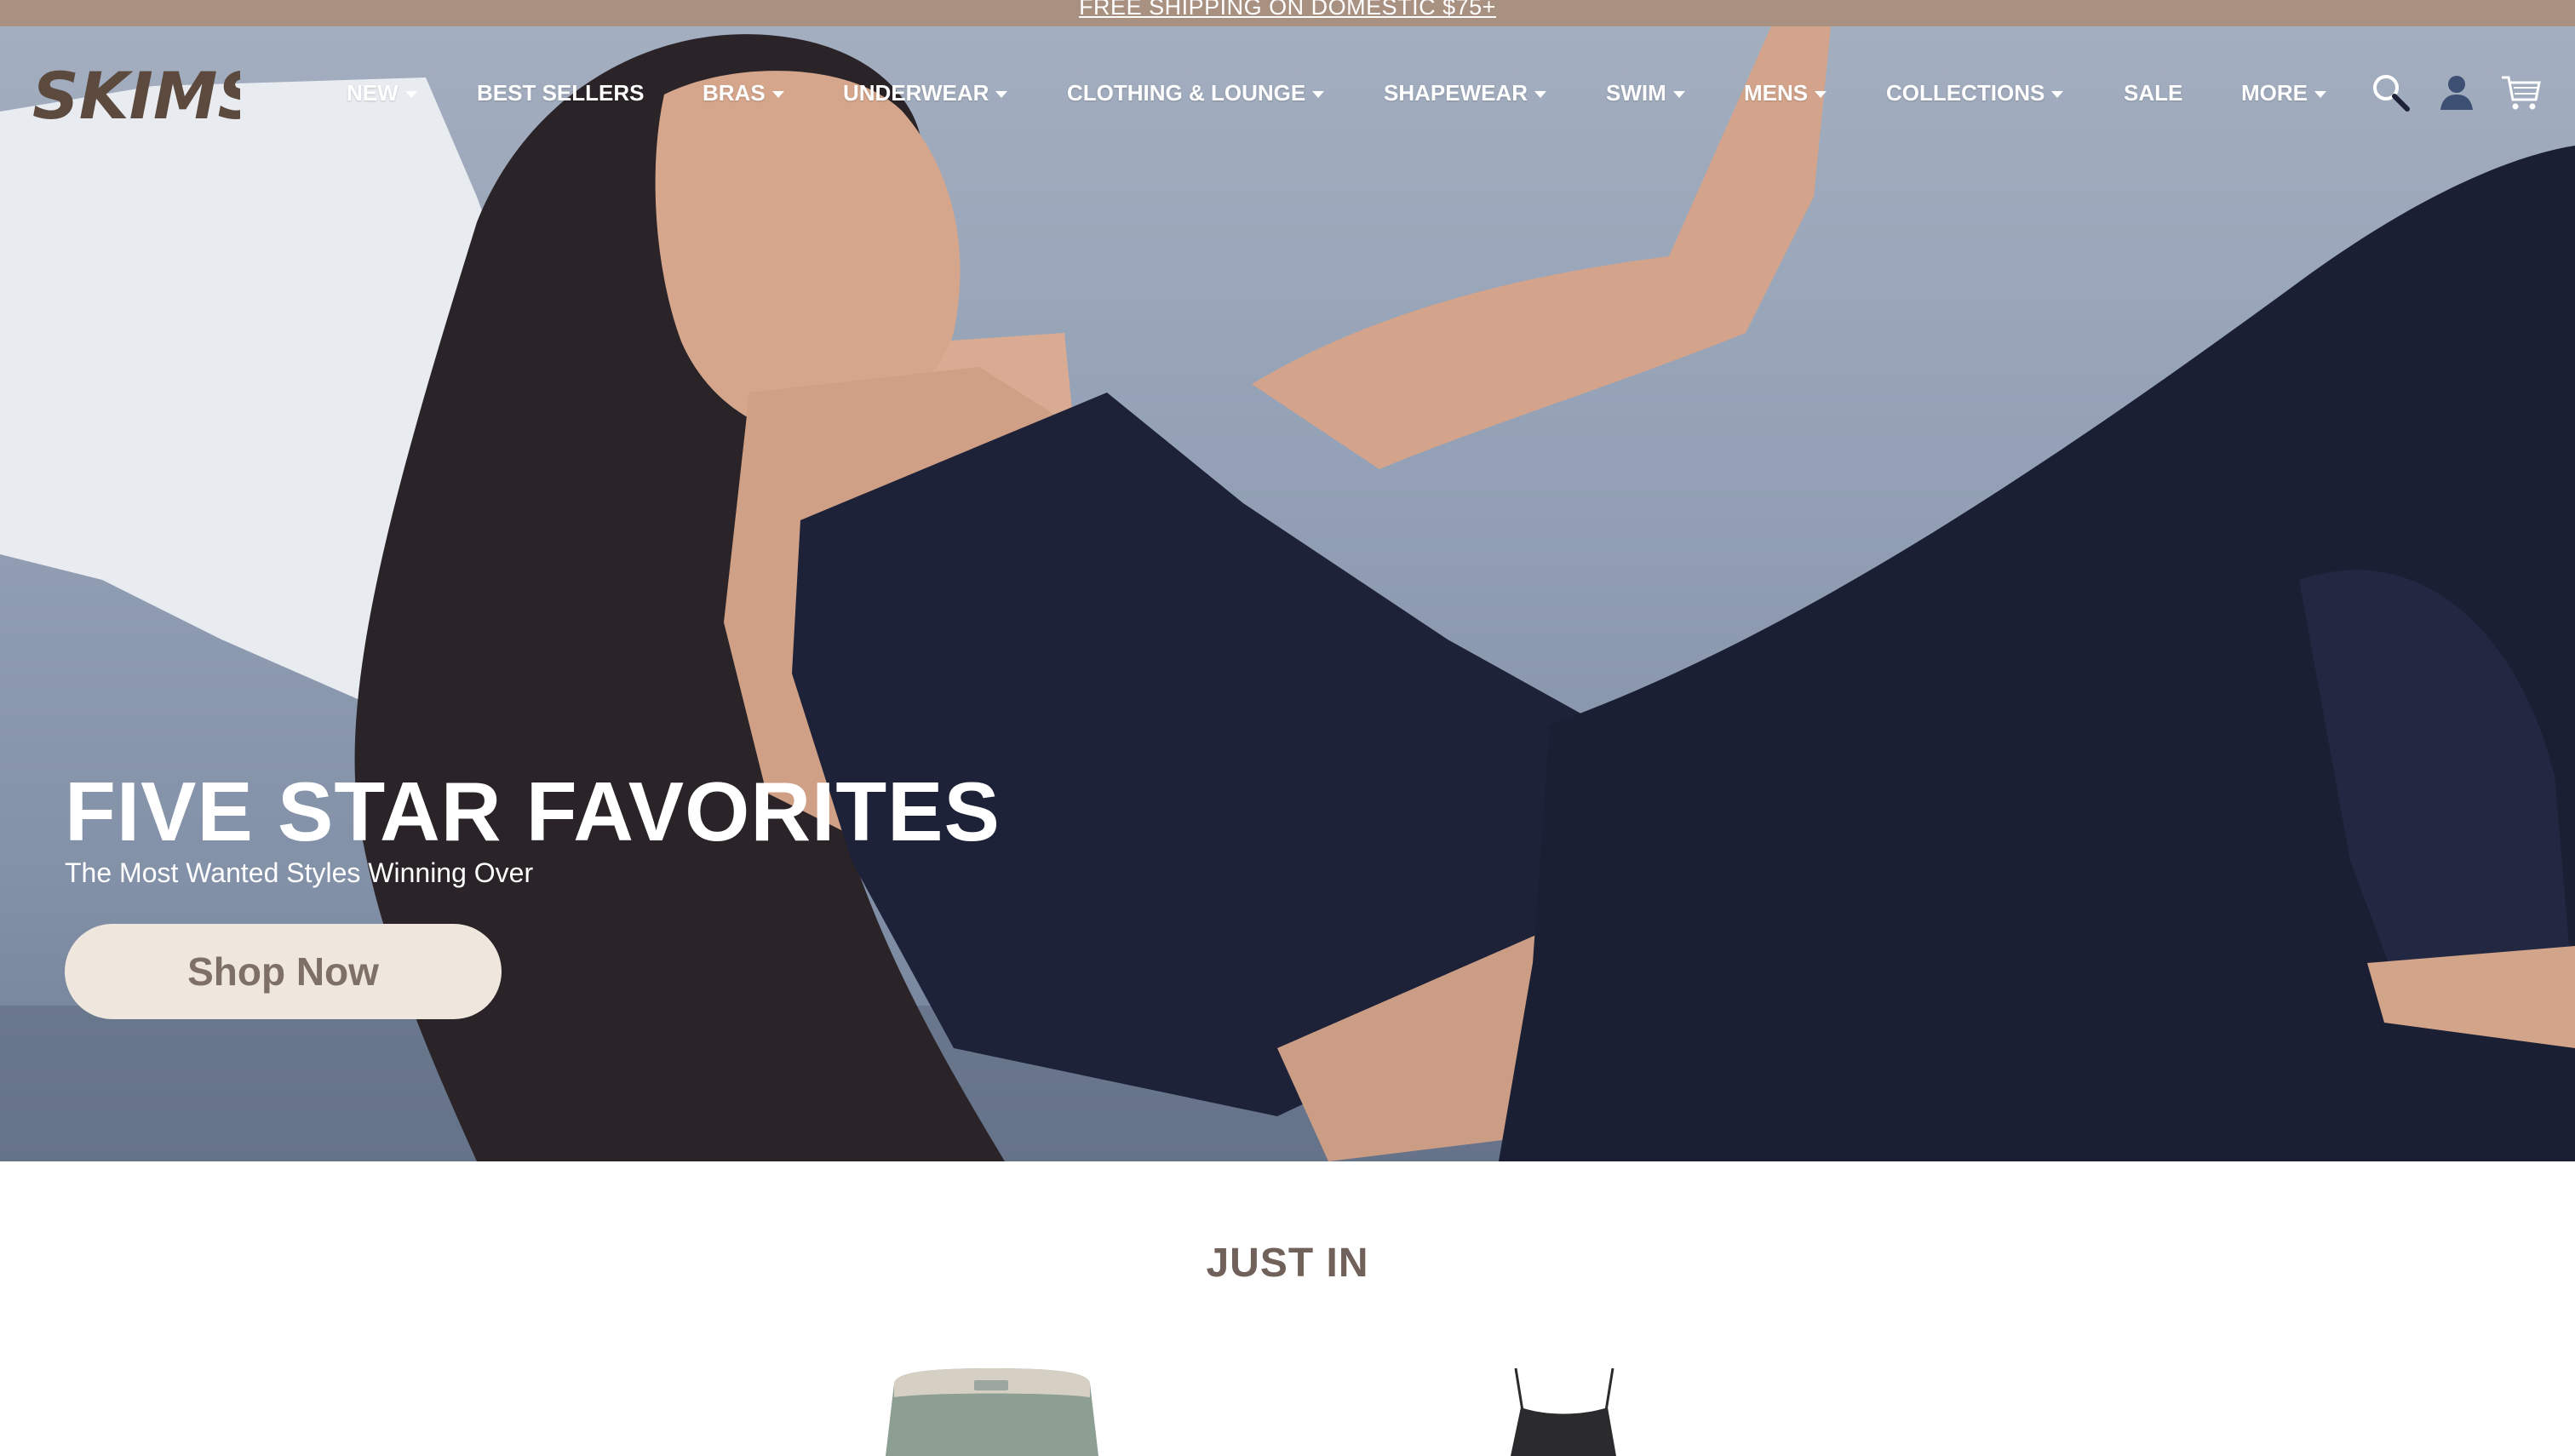 This screenshot has width=2575, height=1456. I want to click on product-image-cami, so click(1563, 1411).